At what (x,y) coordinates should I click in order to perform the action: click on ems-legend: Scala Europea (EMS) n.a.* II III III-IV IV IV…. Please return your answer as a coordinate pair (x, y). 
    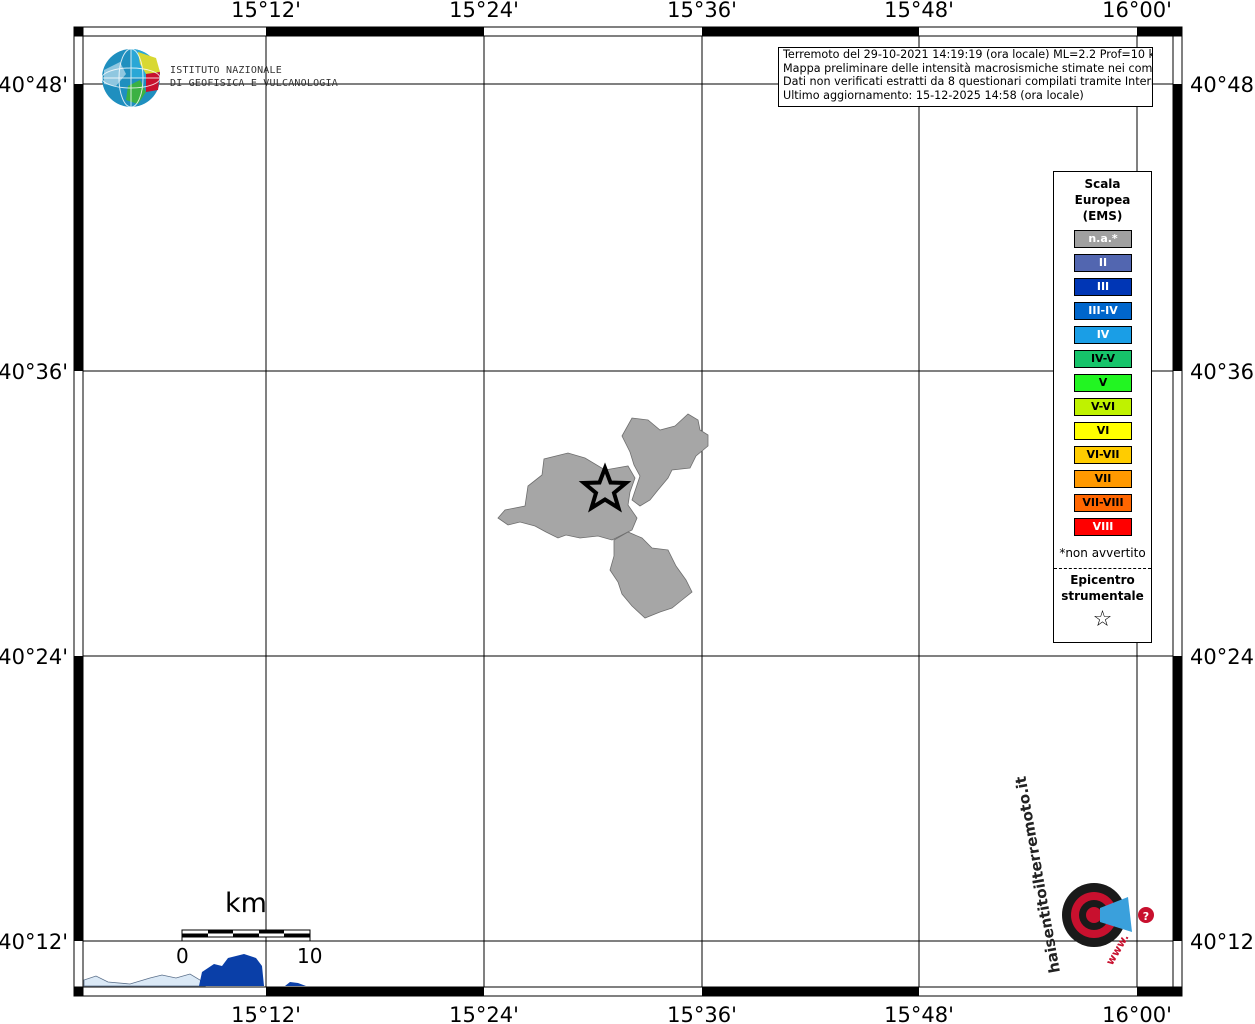
    Looking at the image, I should click on (1102, 407).